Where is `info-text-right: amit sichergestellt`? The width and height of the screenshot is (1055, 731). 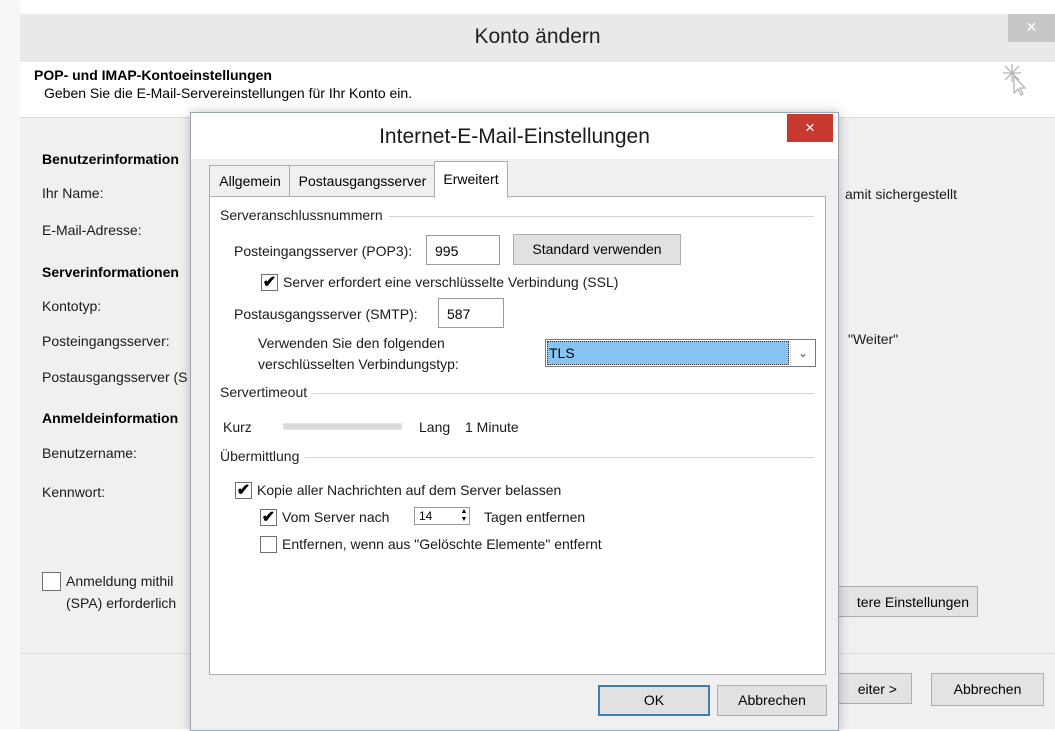 info-text-right: amit sichergestellt is located at coordinates (901, 194).